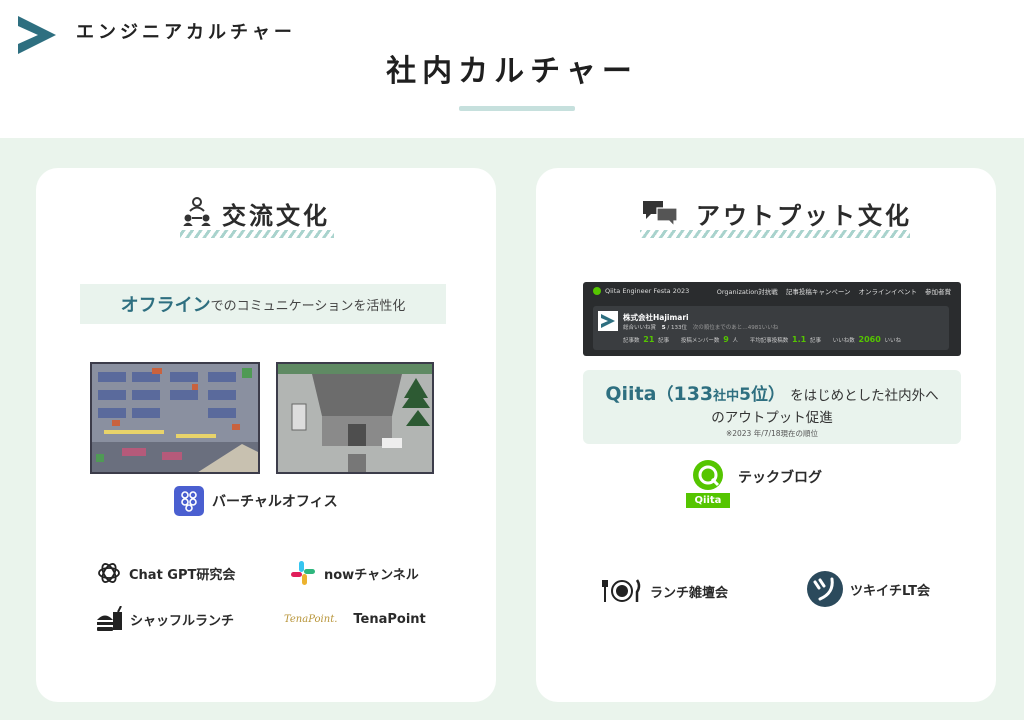  What do you see at coordinates (864, 396) in the screenshot?
I see `qiita-note-rest1: をはじめとした社内外へ` at bounding box center [864, 396].